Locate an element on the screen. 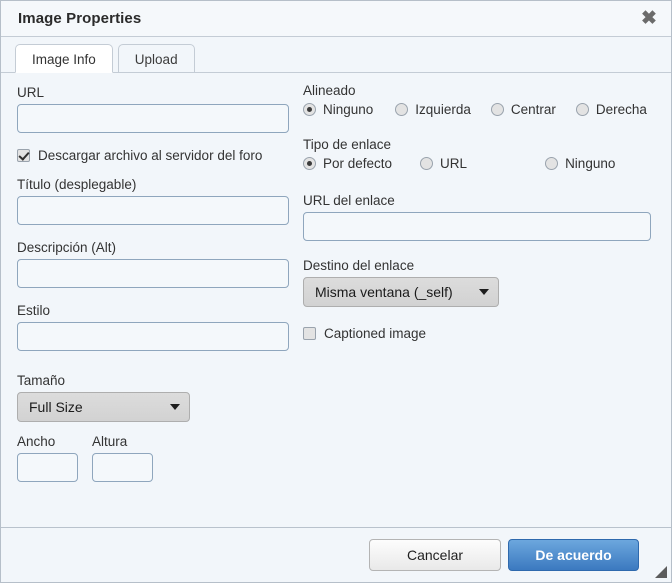 Image resolution: width=672 pixels, height=583 pixels. dialog-footer: Cancelar De acuerdo is located at coordinates (336, 554).